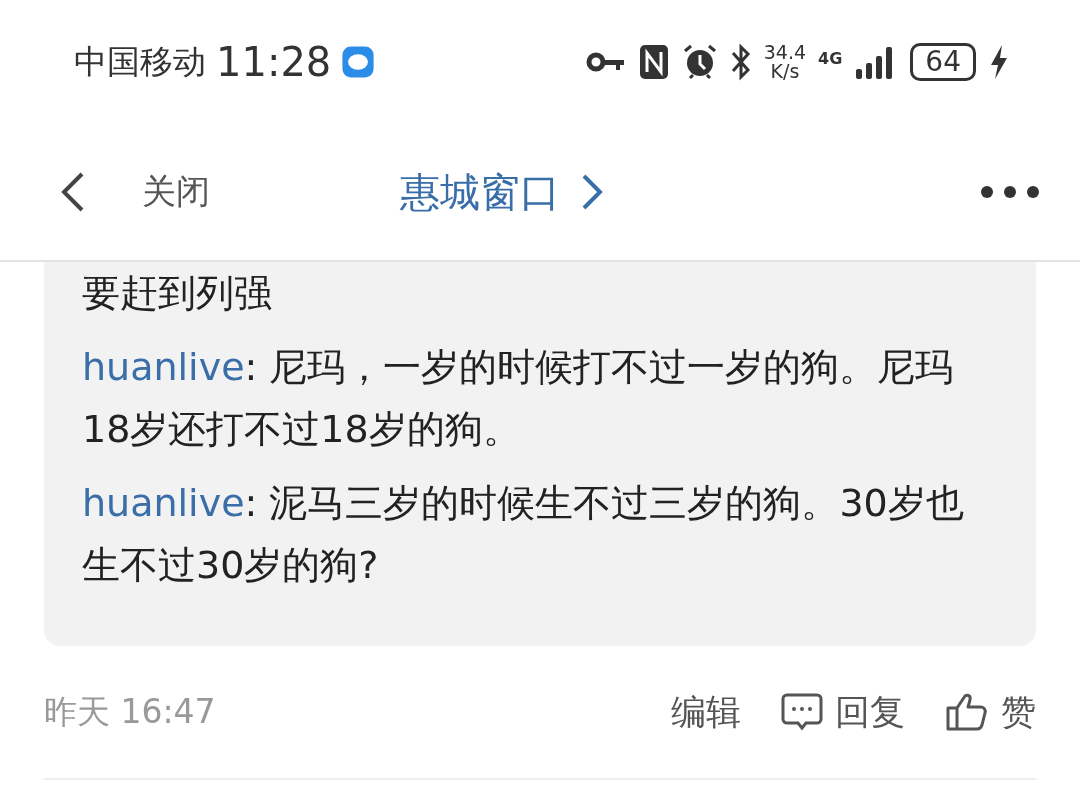 The height and width of the screenshot is (787, 1080). I want to click on comment-text: 要赶到列强, so click(177, 293).